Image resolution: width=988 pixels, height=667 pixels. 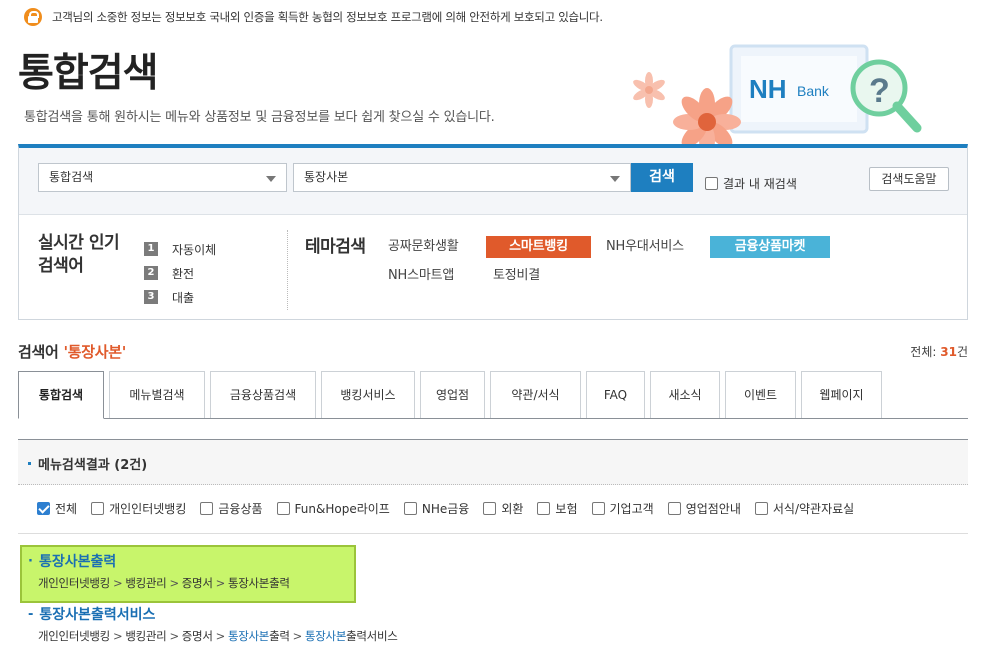 What do you see at coordinates (342, 509) in the screenshot?
I see `filter-label: Fun&Hope라이프` at bounding box center [342, 509].